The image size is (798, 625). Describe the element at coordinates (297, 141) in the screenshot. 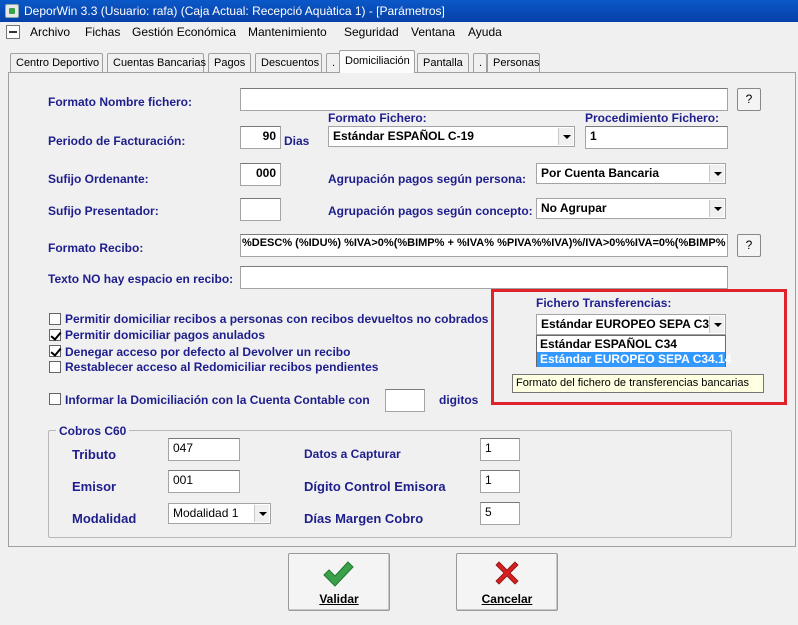

I see `periodo-unit: Dias` at that location.